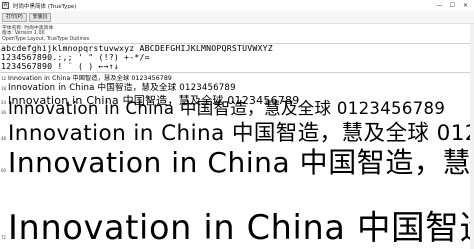 The image size is (474, 249). I want to click on font-app-icon: A, so click(5, 5).